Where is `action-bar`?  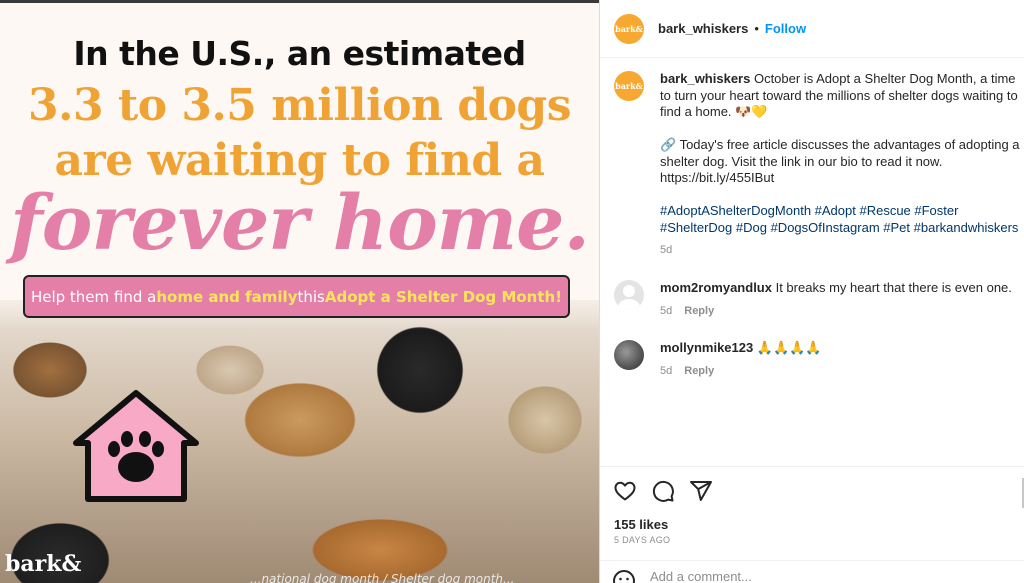
action-bar is located at coordinates (812, 490).